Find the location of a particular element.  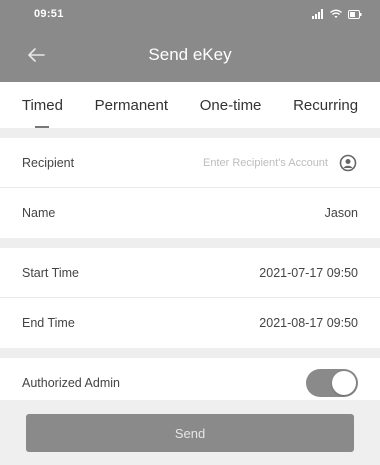

start-time-row: Start Time 2021-07-17 09:50 is located at coordinates (190, 273).